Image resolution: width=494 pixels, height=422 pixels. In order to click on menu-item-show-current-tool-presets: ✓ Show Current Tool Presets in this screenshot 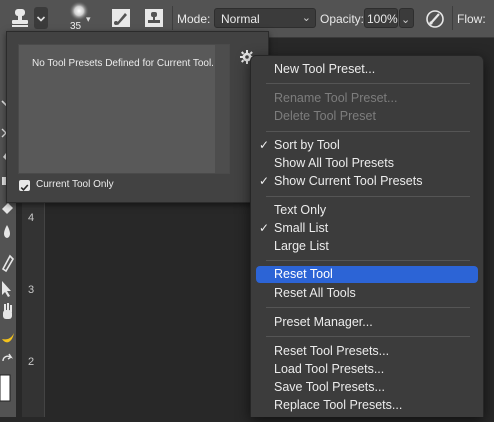, I will do `click(367, 181)`.